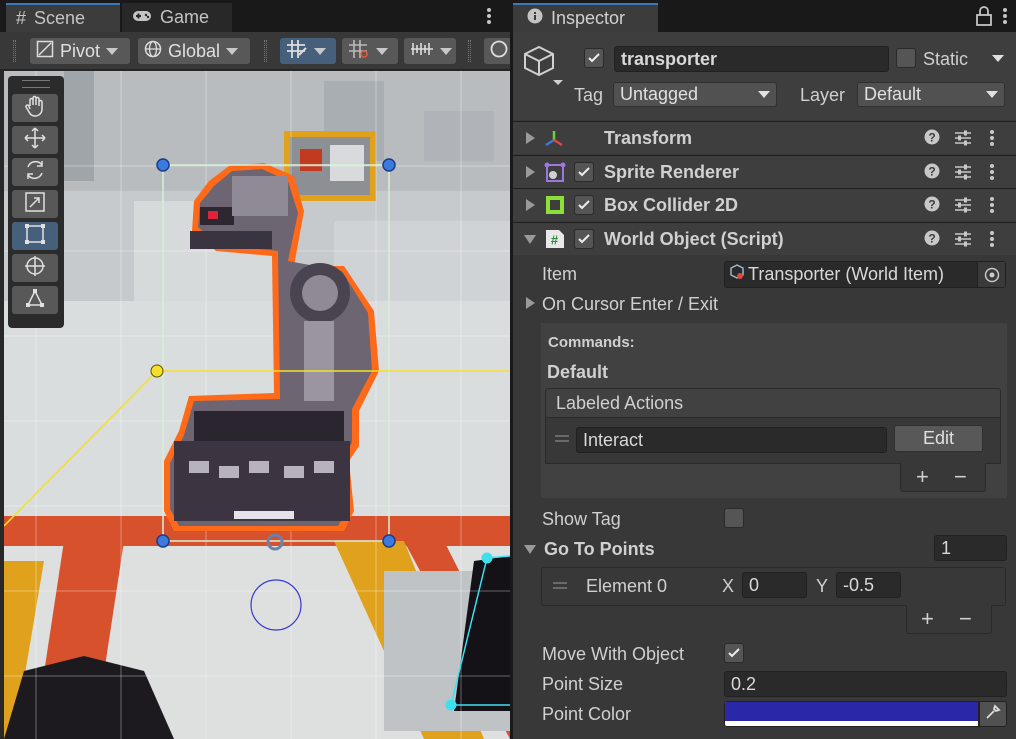  I want to click on x-field: 0, so click(774, 585).